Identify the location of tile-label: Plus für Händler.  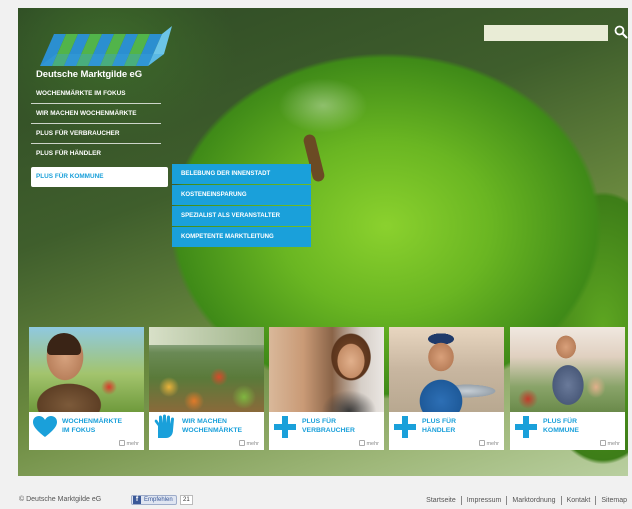
(439, 426).